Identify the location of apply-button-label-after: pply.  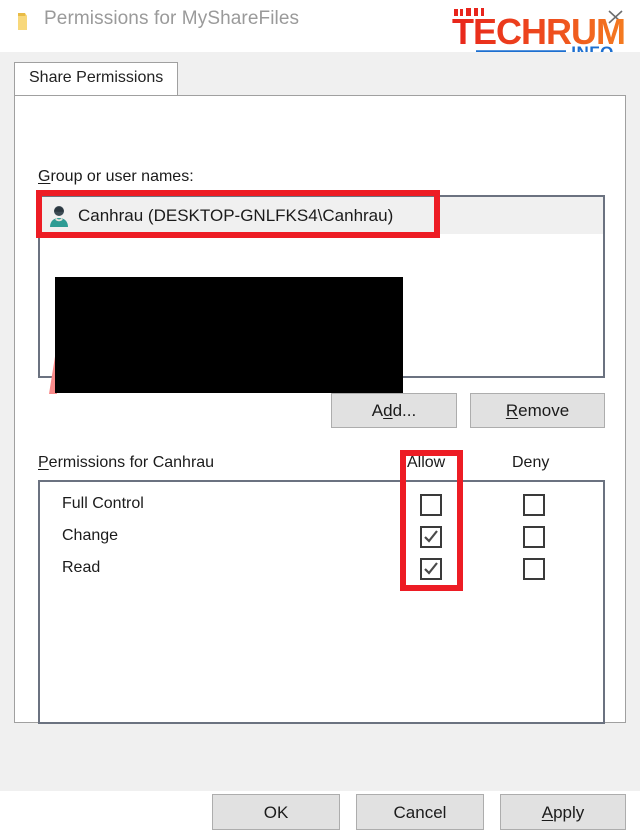
(569, 812).